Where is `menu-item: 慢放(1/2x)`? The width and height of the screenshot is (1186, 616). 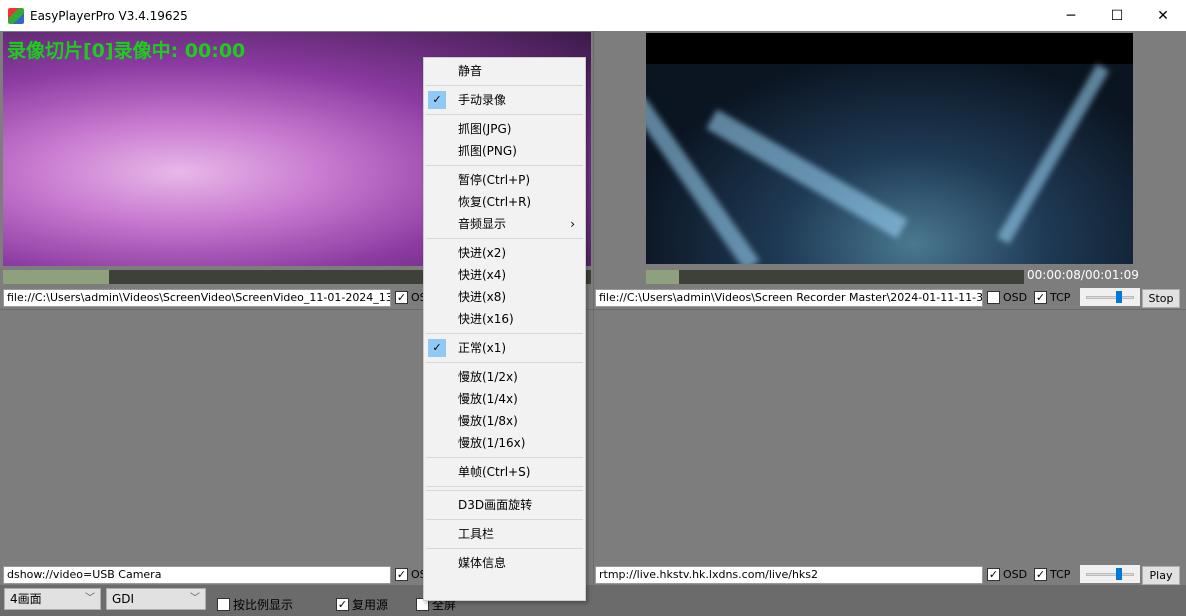 menu-item: 慢放(1/2x) is located at coordinates (504, 377).